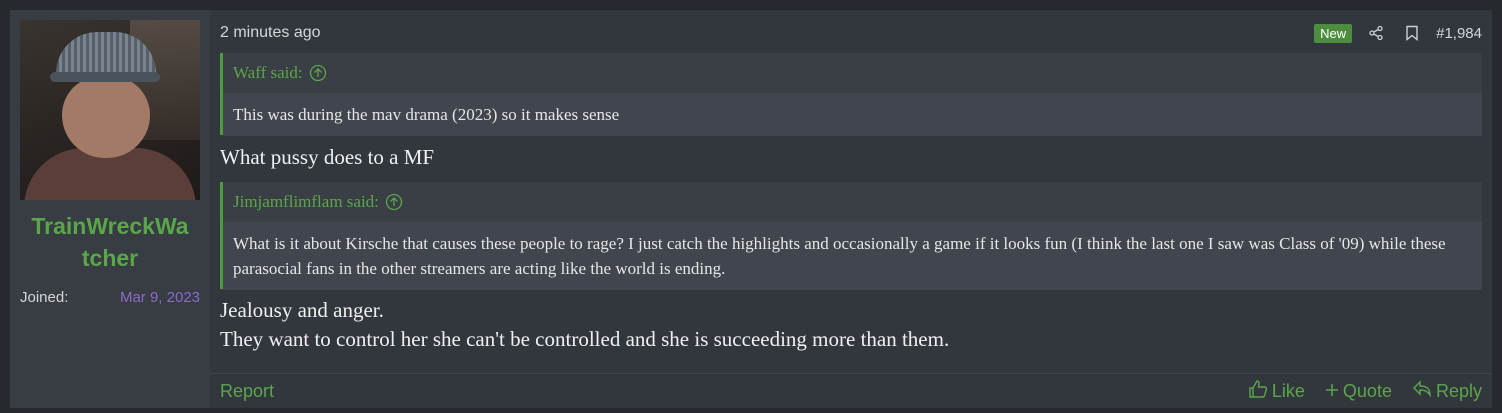 Image resolution: width=1502 pixels, height=413 pixels. Describe the element at coordinates (1458, 390) in the screenshot. I see `reply-label: Reply` at that location.